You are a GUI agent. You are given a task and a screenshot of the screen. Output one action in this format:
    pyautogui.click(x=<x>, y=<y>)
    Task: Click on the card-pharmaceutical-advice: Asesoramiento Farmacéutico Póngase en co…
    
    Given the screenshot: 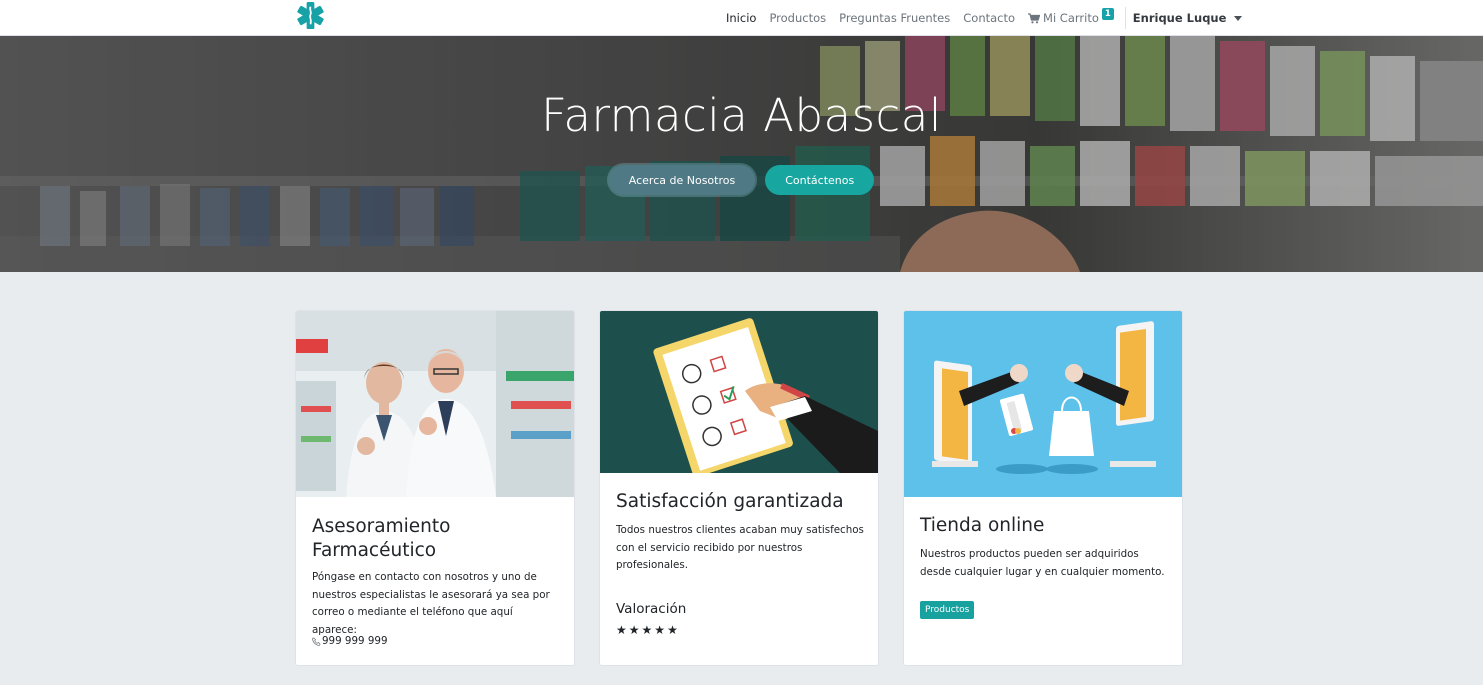 What is the action you would take?
    pyautogui.click(x=435, y=488)
    